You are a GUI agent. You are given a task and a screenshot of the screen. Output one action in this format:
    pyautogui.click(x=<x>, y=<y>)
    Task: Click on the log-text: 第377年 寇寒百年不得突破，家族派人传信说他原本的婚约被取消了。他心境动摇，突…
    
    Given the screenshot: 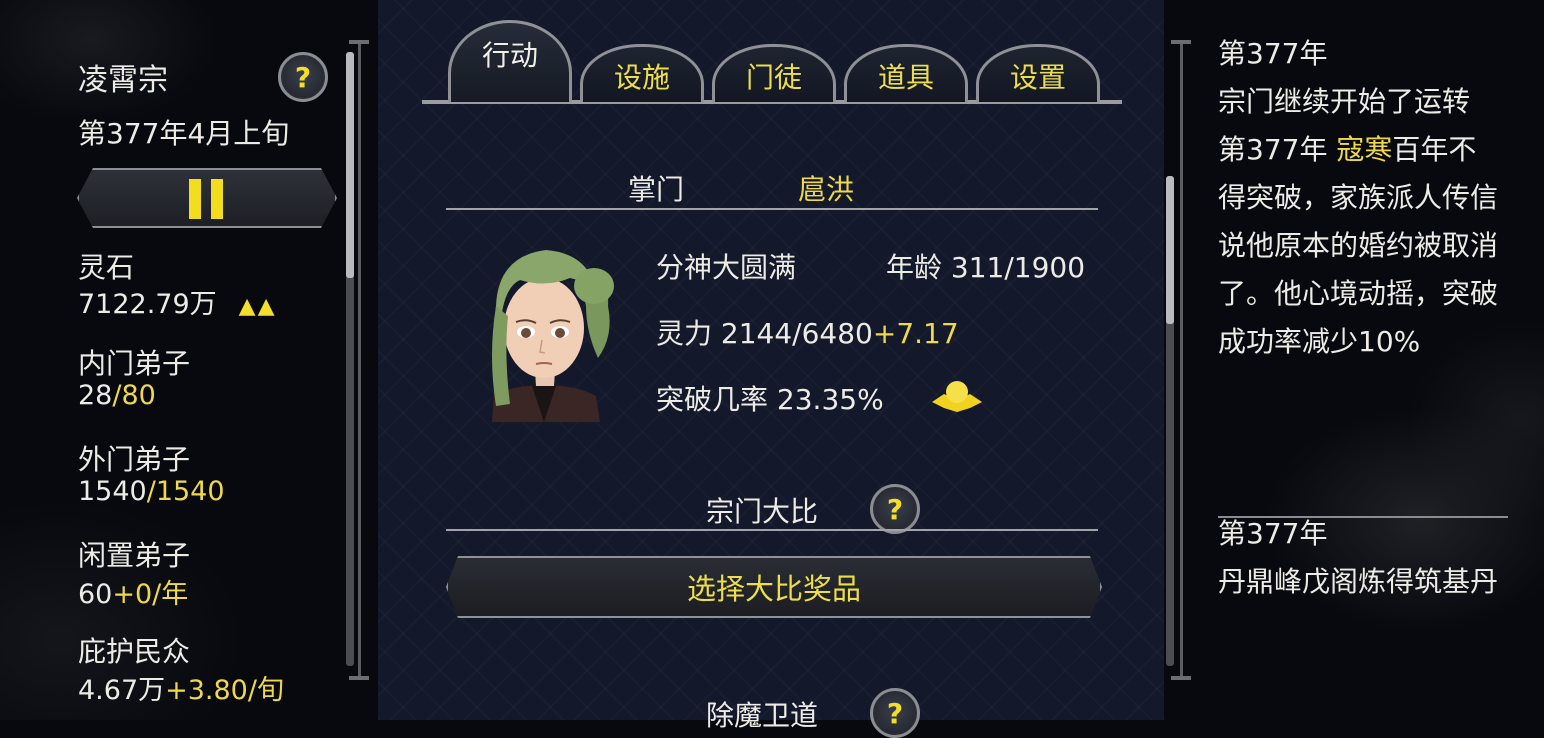 What is the action you would take?
    pyautogui.click(x=1358, y=246)
    